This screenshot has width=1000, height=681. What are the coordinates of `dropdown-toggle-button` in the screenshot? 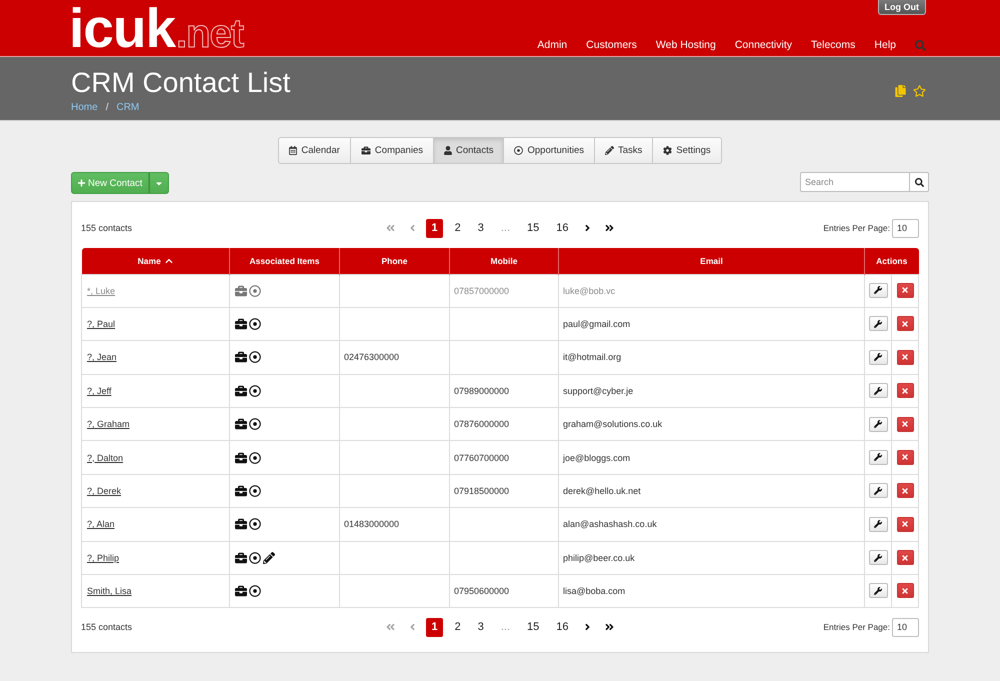 It's located at (159, 183).